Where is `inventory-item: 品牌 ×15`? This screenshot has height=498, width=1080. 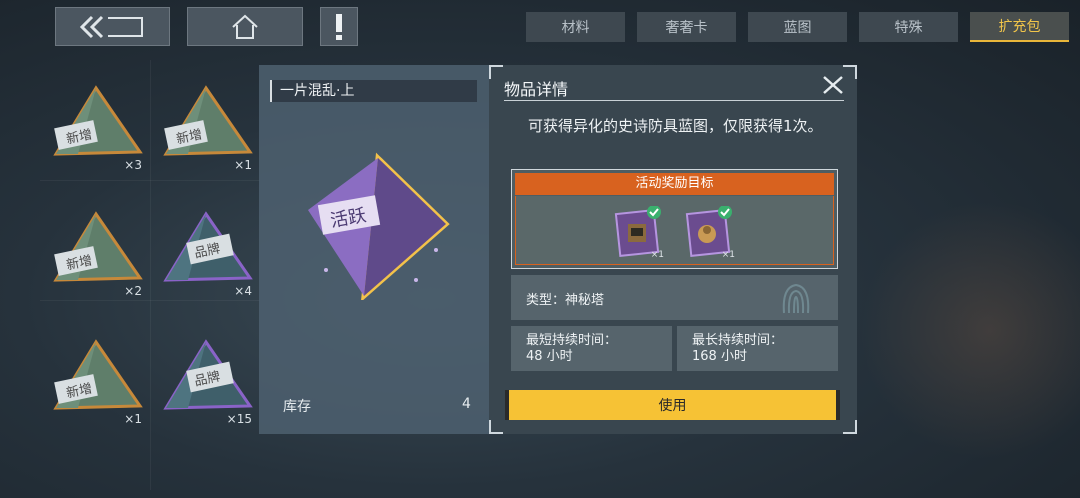
inventory-item: 品牌 ×15 is located at coordinates (208, 384).